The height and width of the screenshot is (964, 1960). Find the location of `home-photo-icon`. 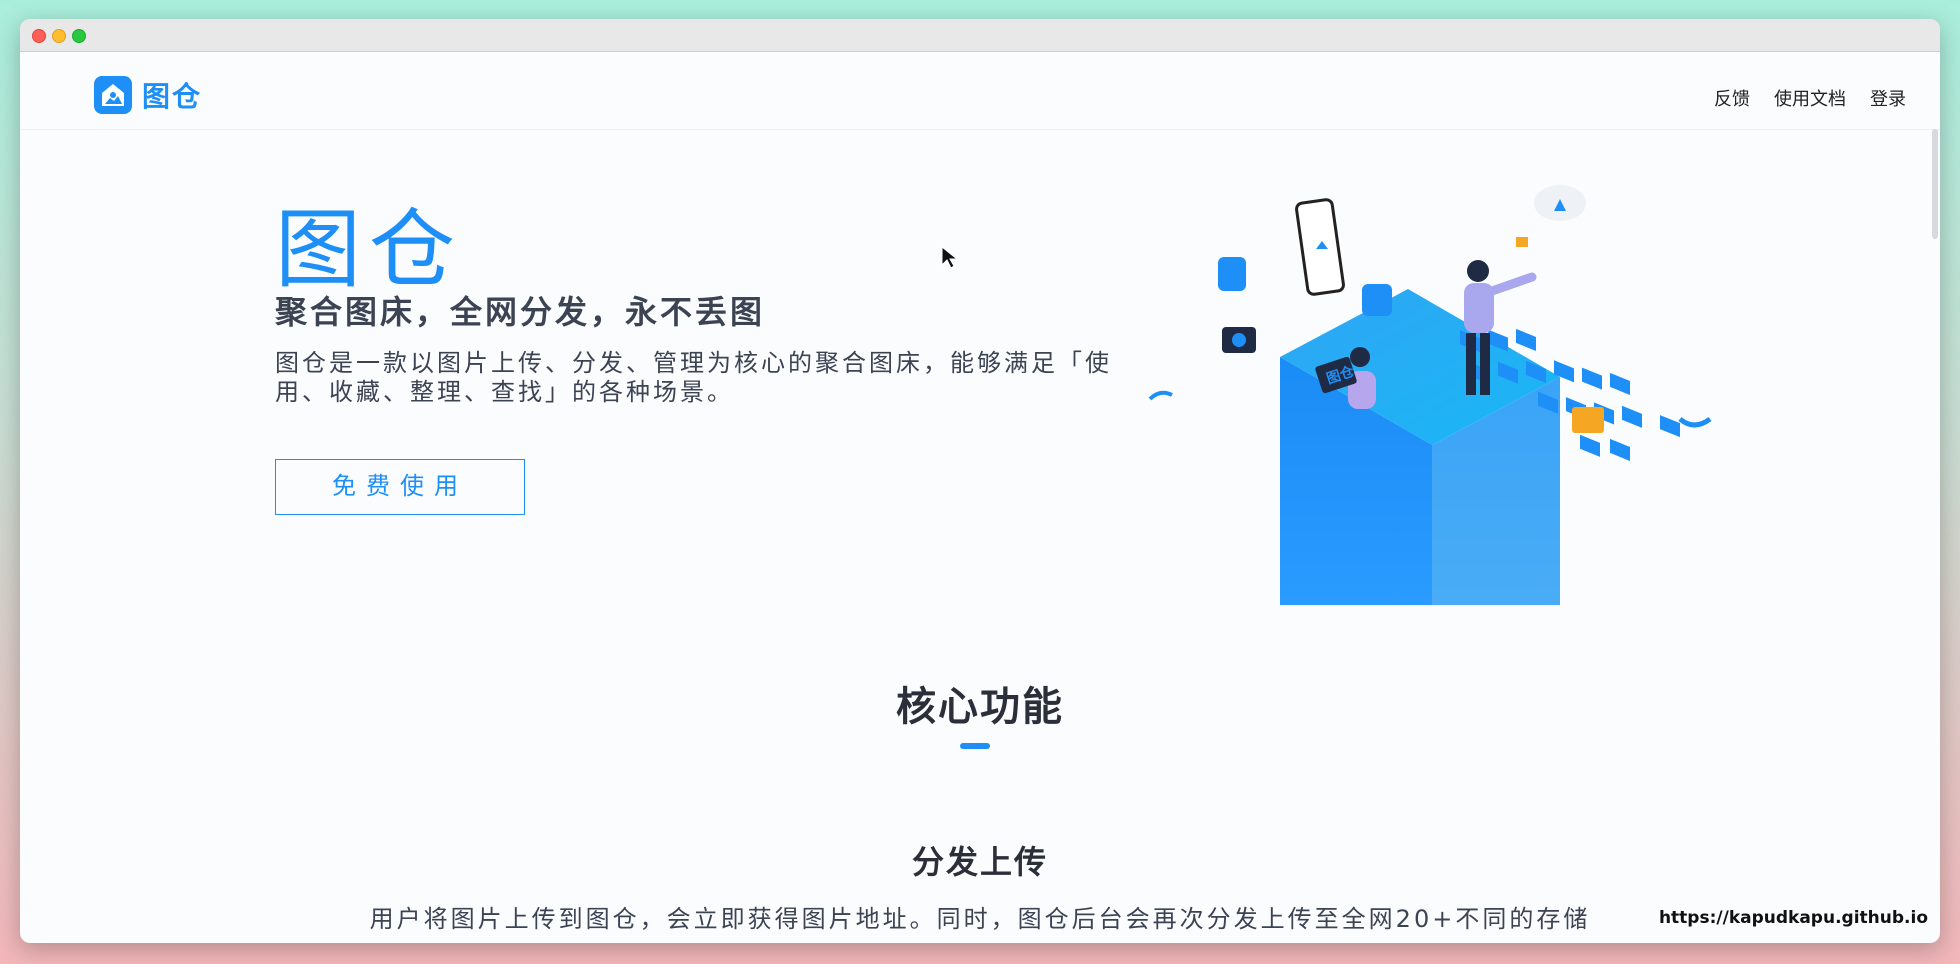

home-photo-icon is located at coordinates (113, 95).